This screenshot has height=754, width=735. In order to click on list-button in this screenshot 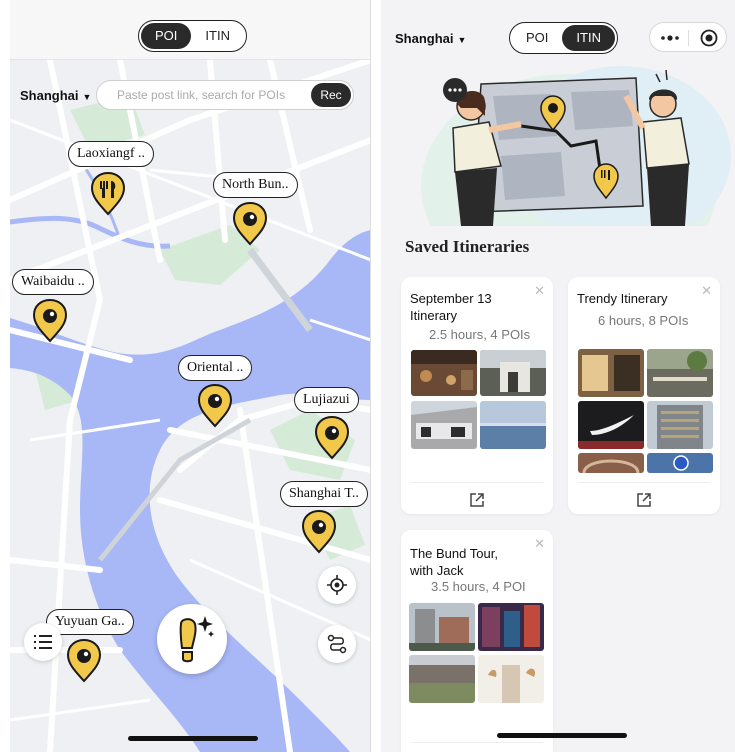, I will do `click(43, 642)`.